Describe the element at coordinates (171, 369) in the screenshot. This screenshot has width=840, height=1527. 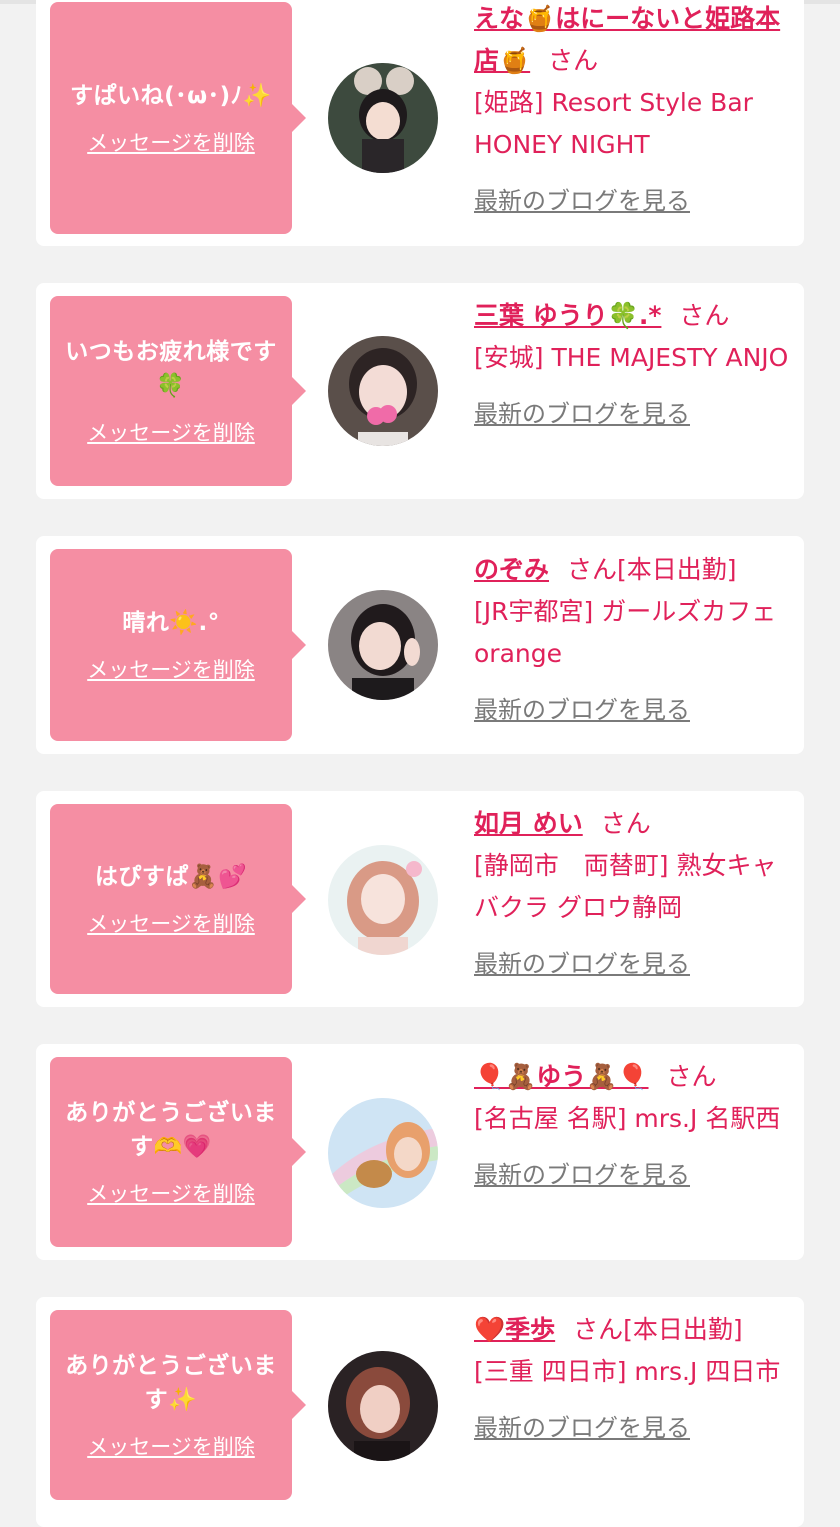
I see `message-text: いつもお疲れ様です🍀` at that location.